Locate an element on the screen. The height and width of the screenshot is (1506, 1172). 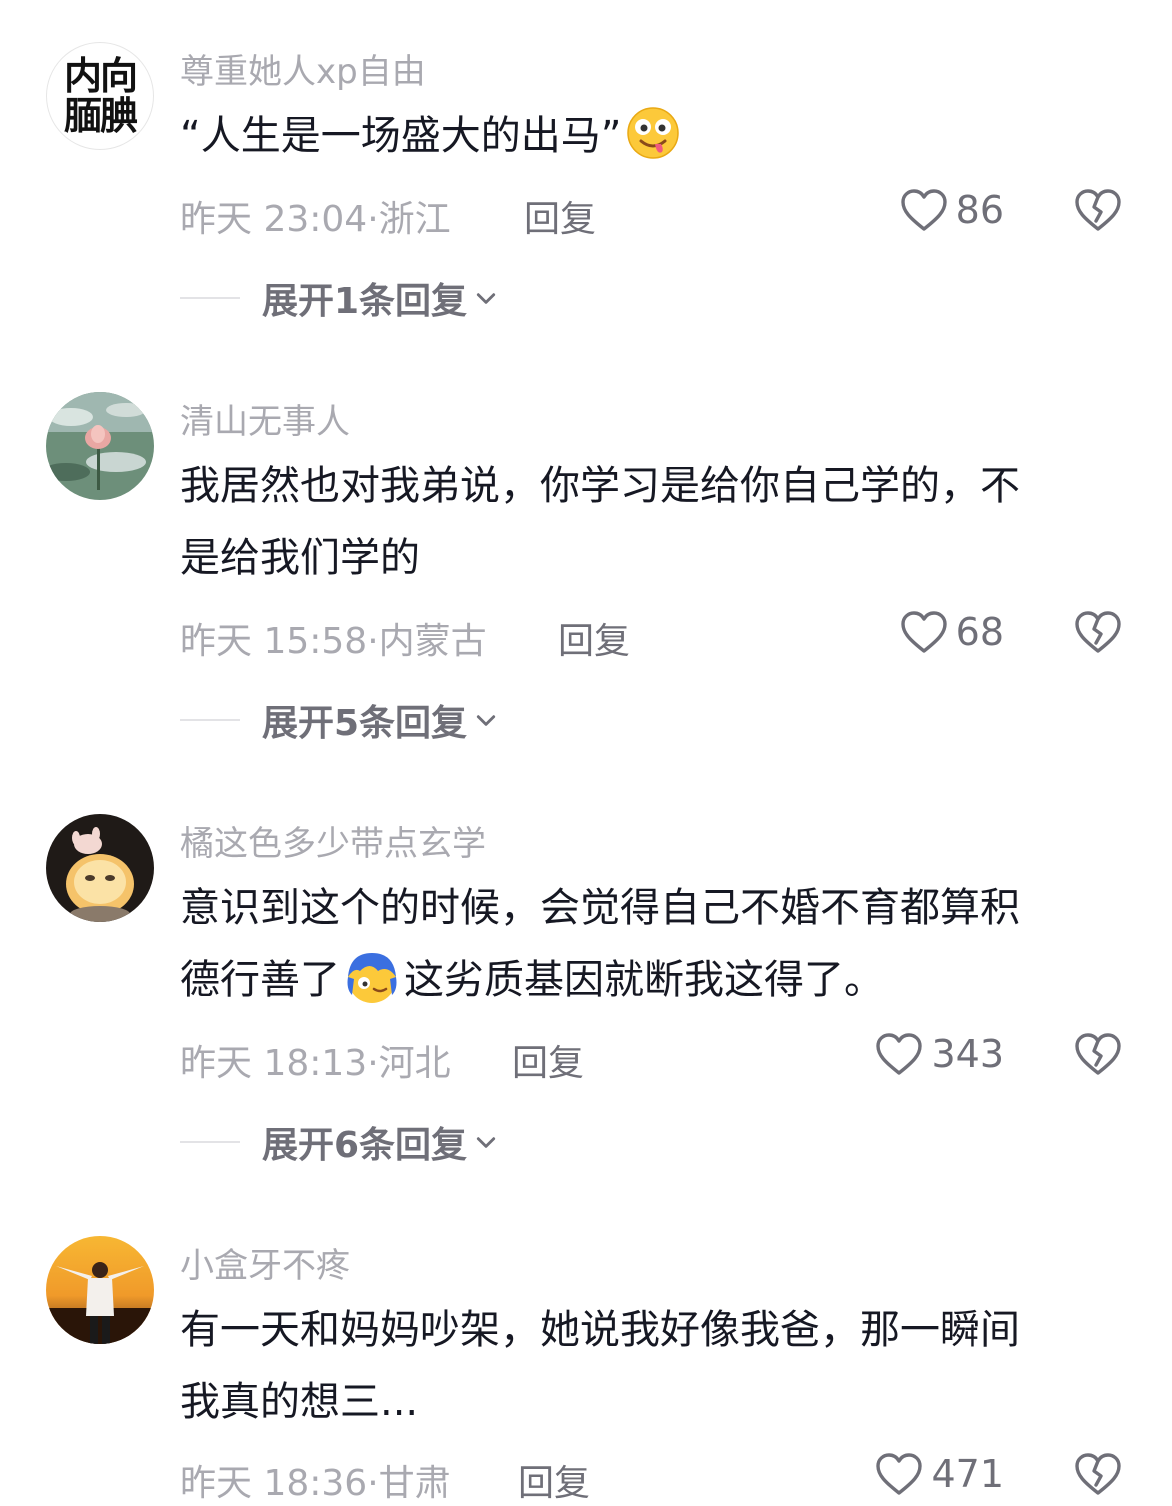
comment-meta: 昨天 23:04·浙江 is located at coordinates (315, 216).